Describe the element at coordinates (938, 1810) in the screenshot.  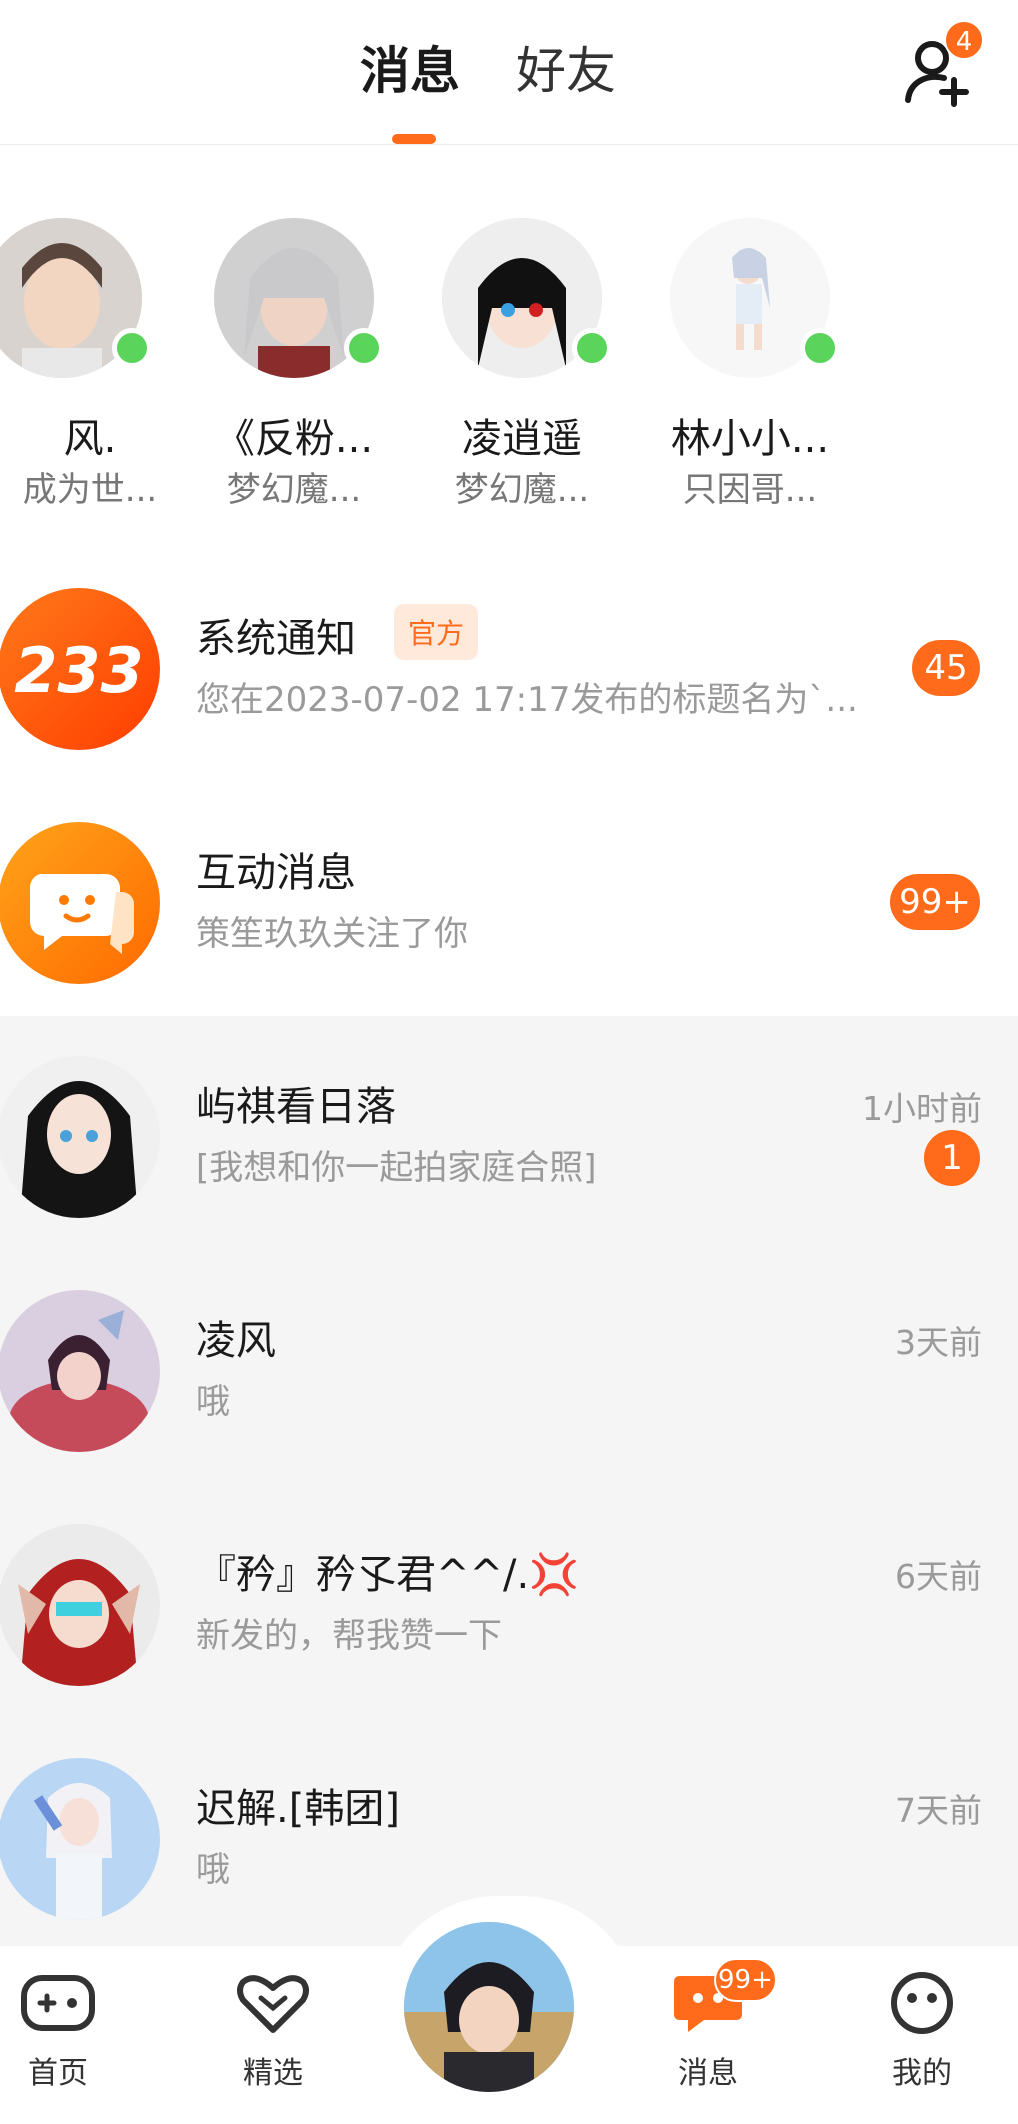
I see `message-time: 7天前` at that location.